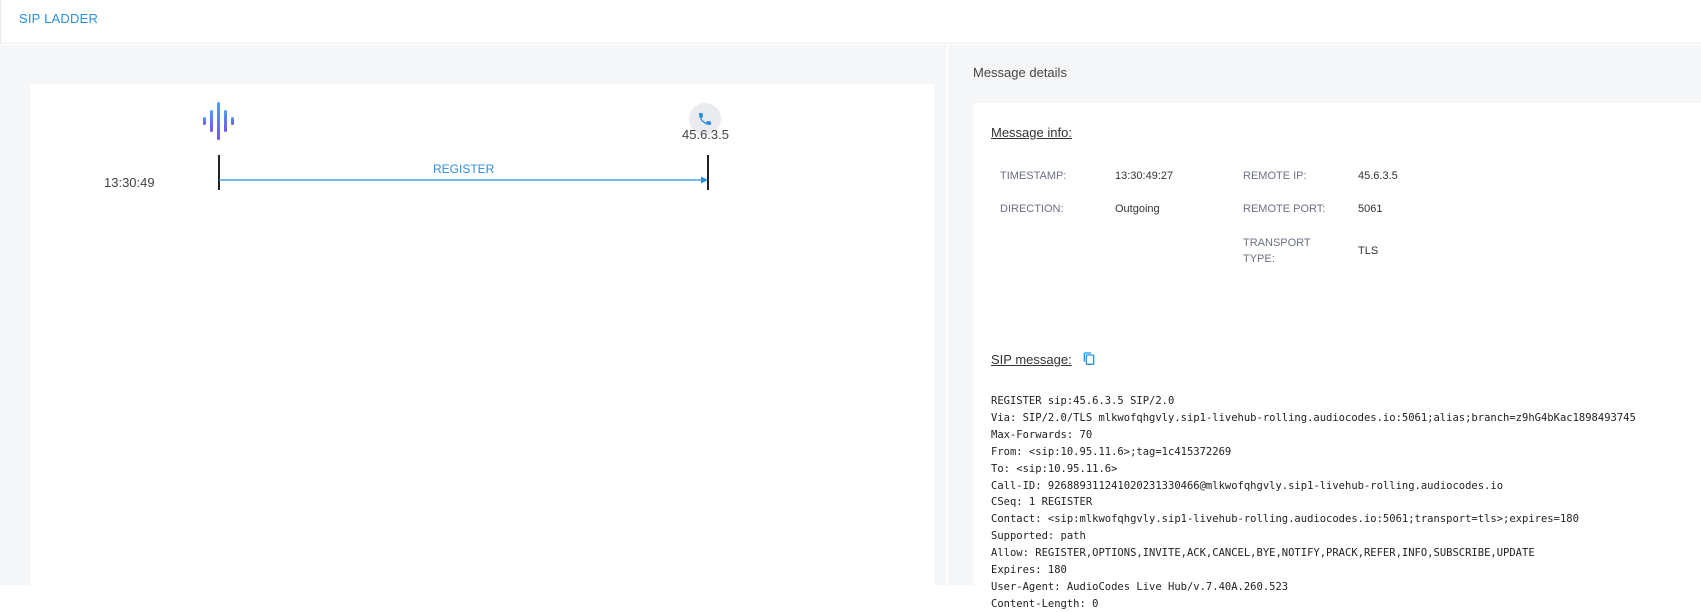 The width and height of the screenshot is (1701, 613). I want to click on message-arrow-register: REGISTER, so click(464, 170).